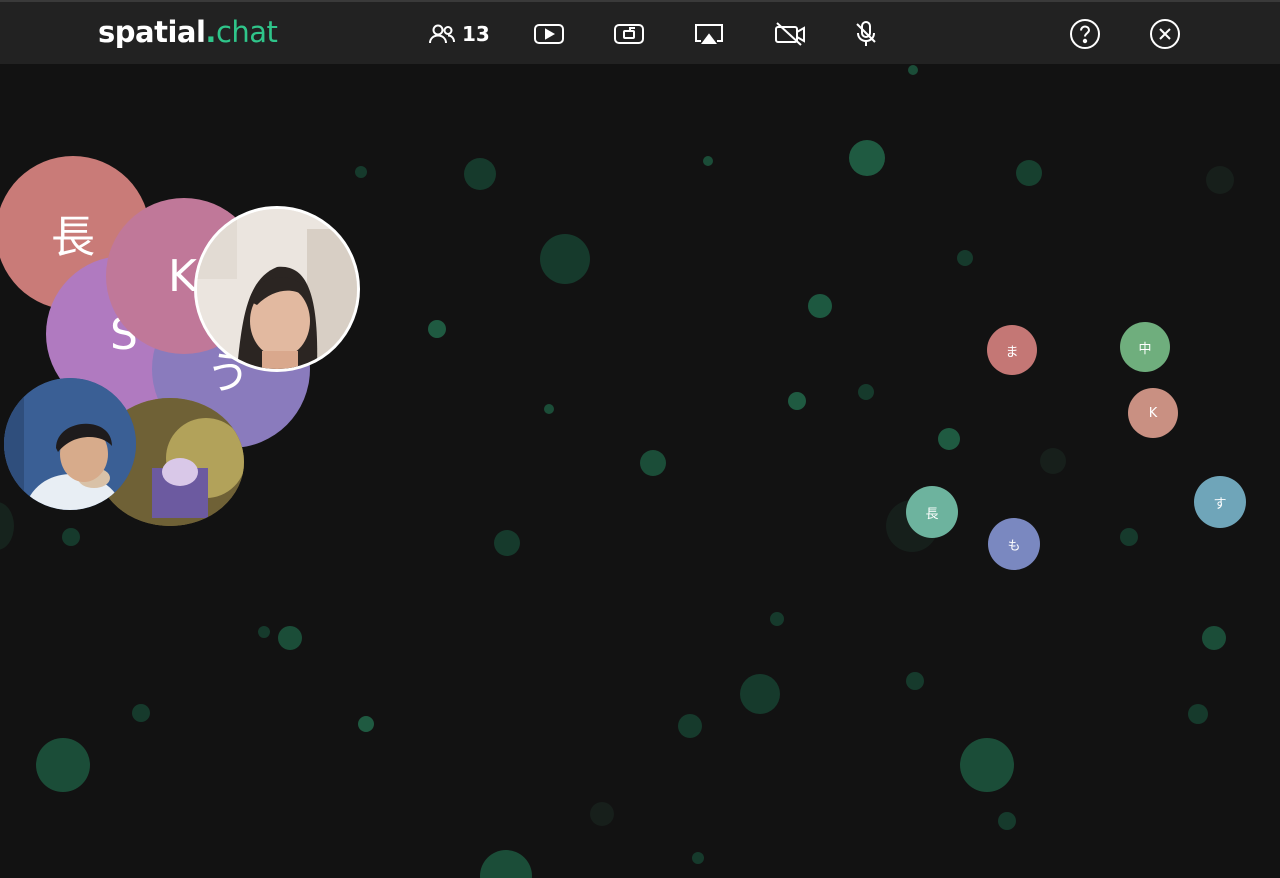 The height and width of the screenshot is (878, 1280). I want to click on mic-off-icon, so click(866, 34).